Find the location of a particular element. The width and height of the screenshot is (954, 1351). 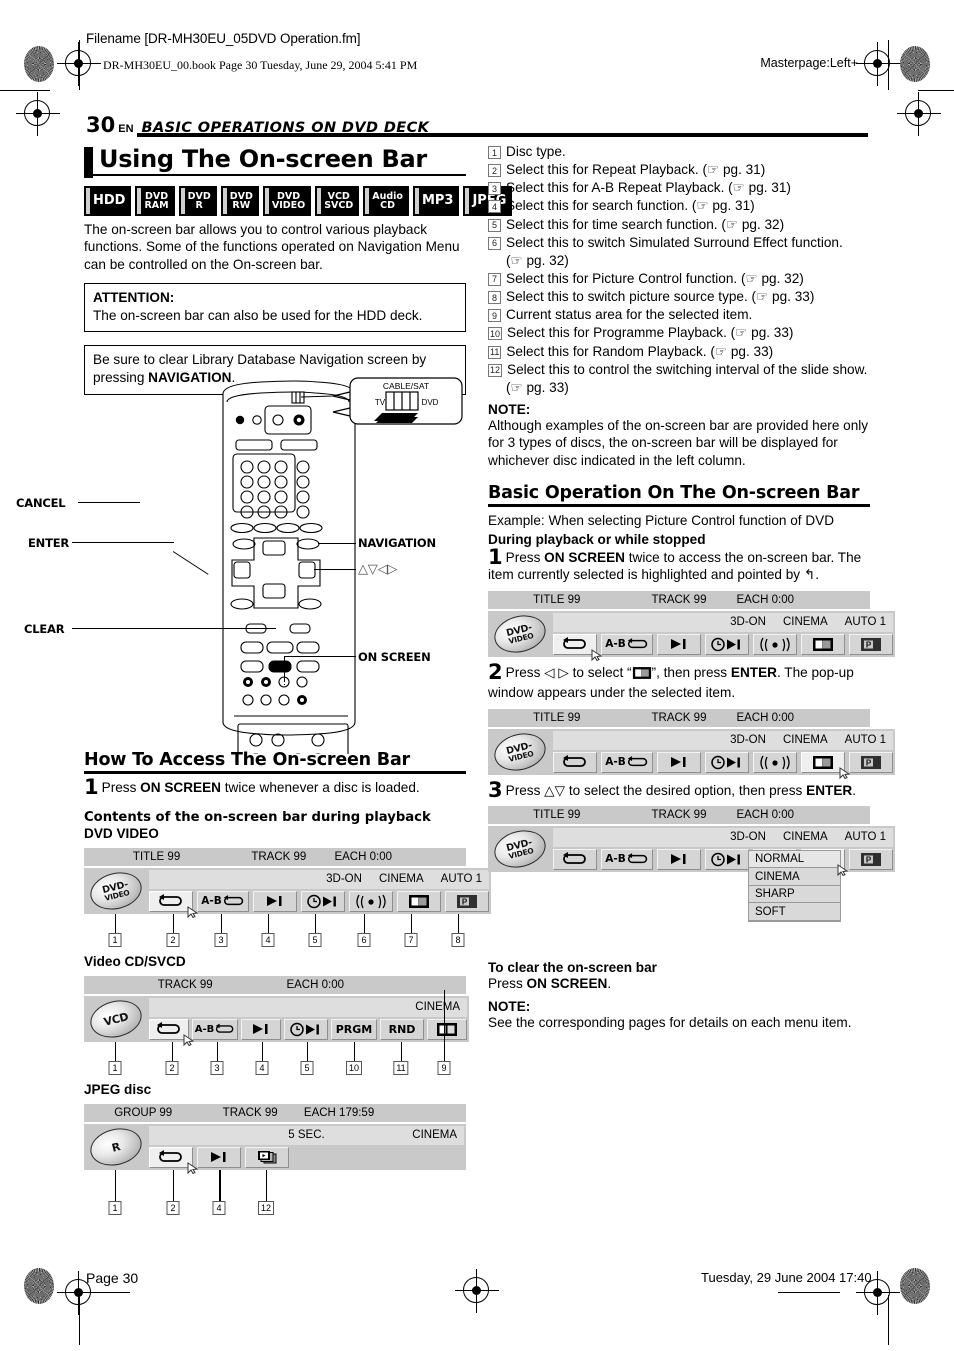

filename-header: Filename [DR-MH30EU_05DVD Operation.fm] is located at coordinates (223, 38).